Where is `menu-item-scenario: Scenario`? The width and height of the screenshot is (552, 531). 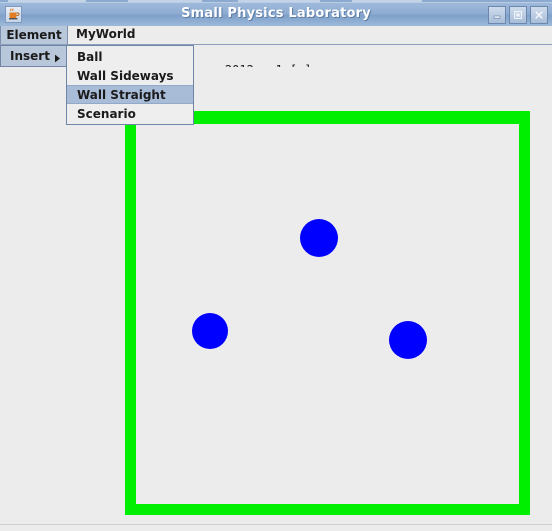 menu-item-scenario: Scenario is located at coordinates (130, 113).